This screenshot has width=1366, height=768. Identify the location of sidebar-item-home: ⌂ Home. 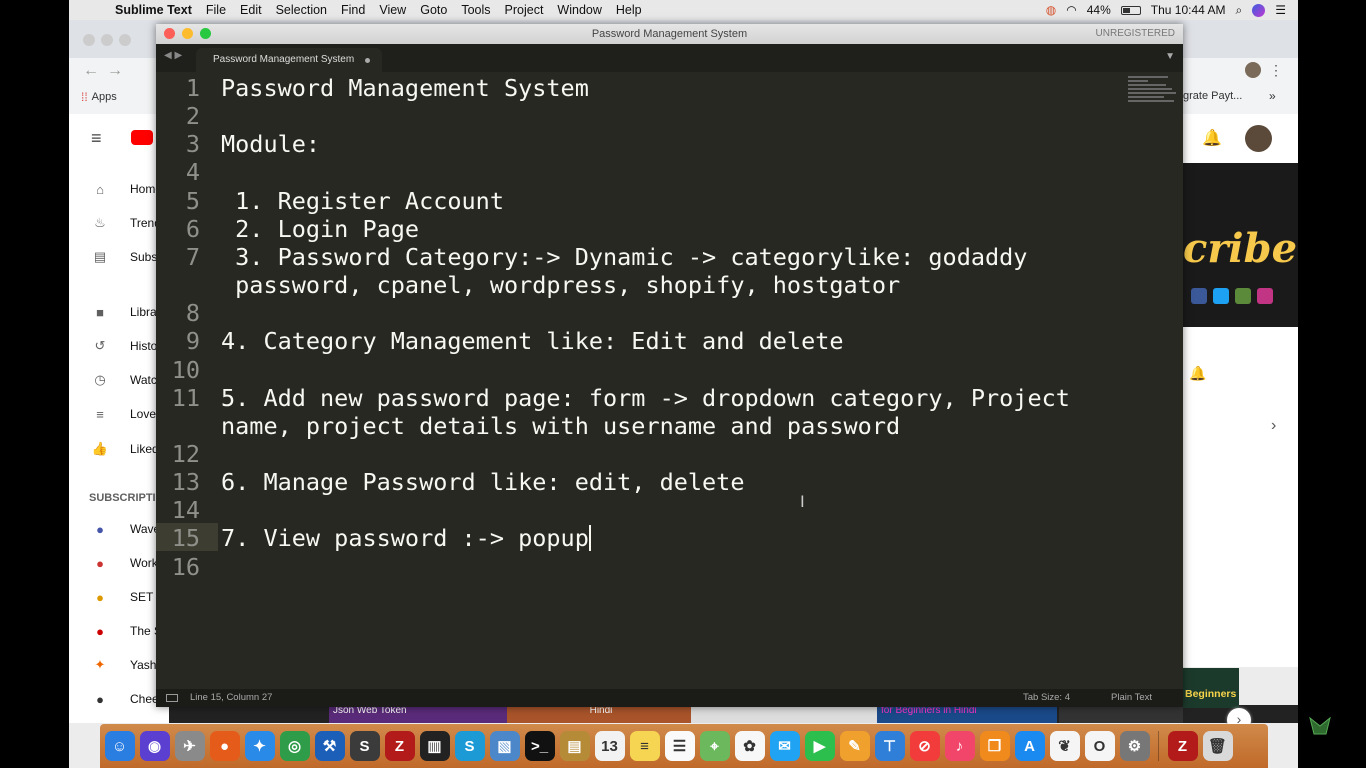
(119, 189).